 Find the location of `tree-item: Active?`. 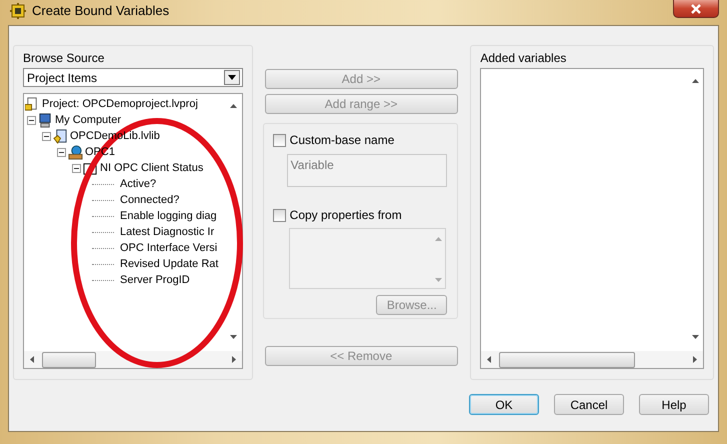

tree-item: Active? is located at coordinates (138, 184).